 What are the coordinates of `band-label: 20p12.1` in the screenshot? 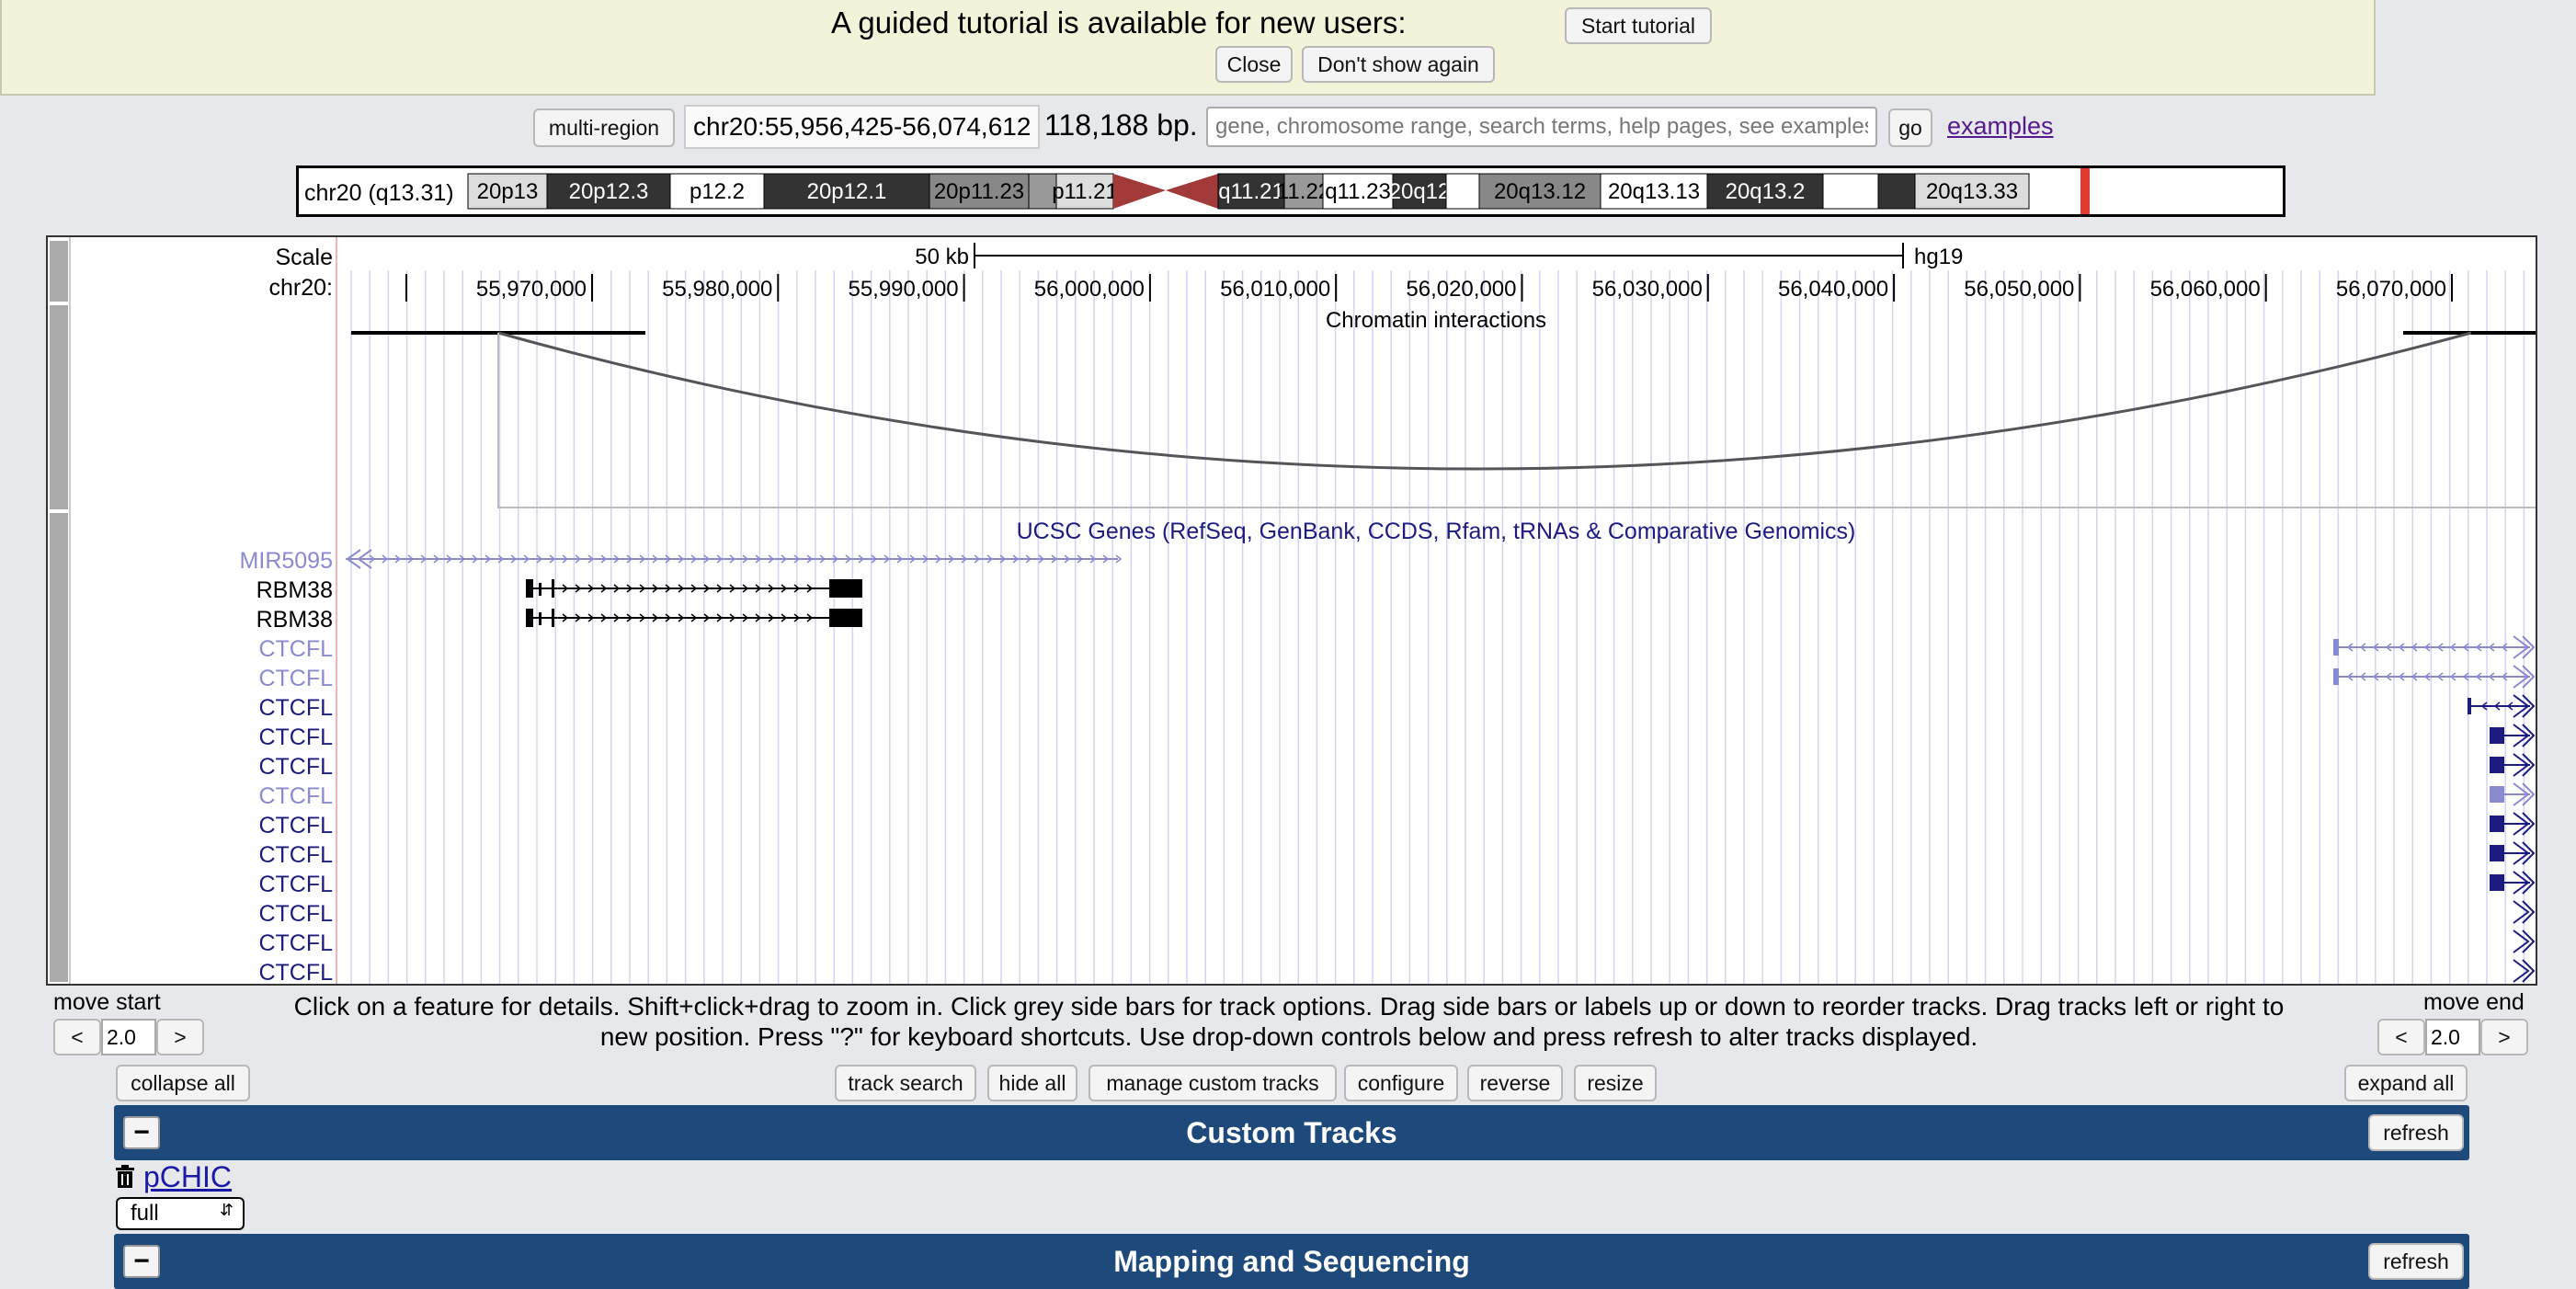 It's located at (847, 191).